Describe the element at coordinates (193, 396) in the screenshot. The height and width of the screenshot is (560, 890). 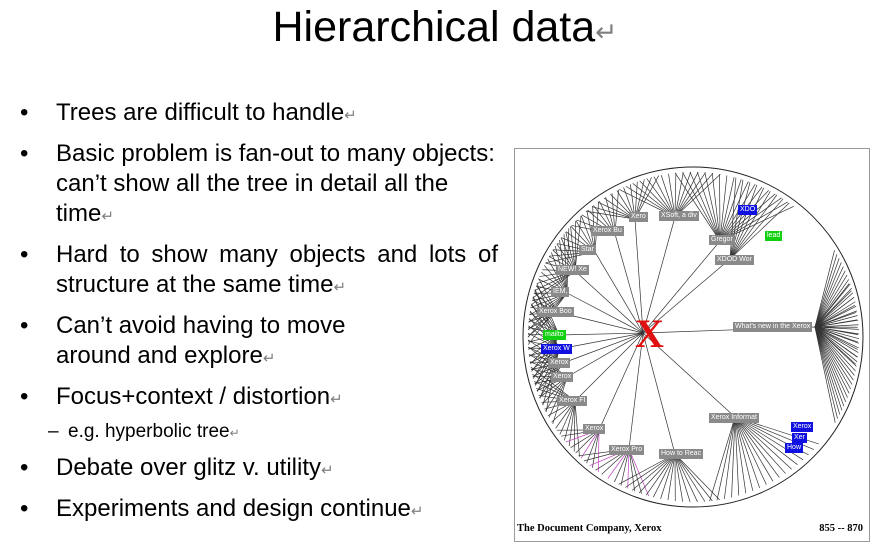
I see `bullet-text: Focus+context / distortion` at that location.